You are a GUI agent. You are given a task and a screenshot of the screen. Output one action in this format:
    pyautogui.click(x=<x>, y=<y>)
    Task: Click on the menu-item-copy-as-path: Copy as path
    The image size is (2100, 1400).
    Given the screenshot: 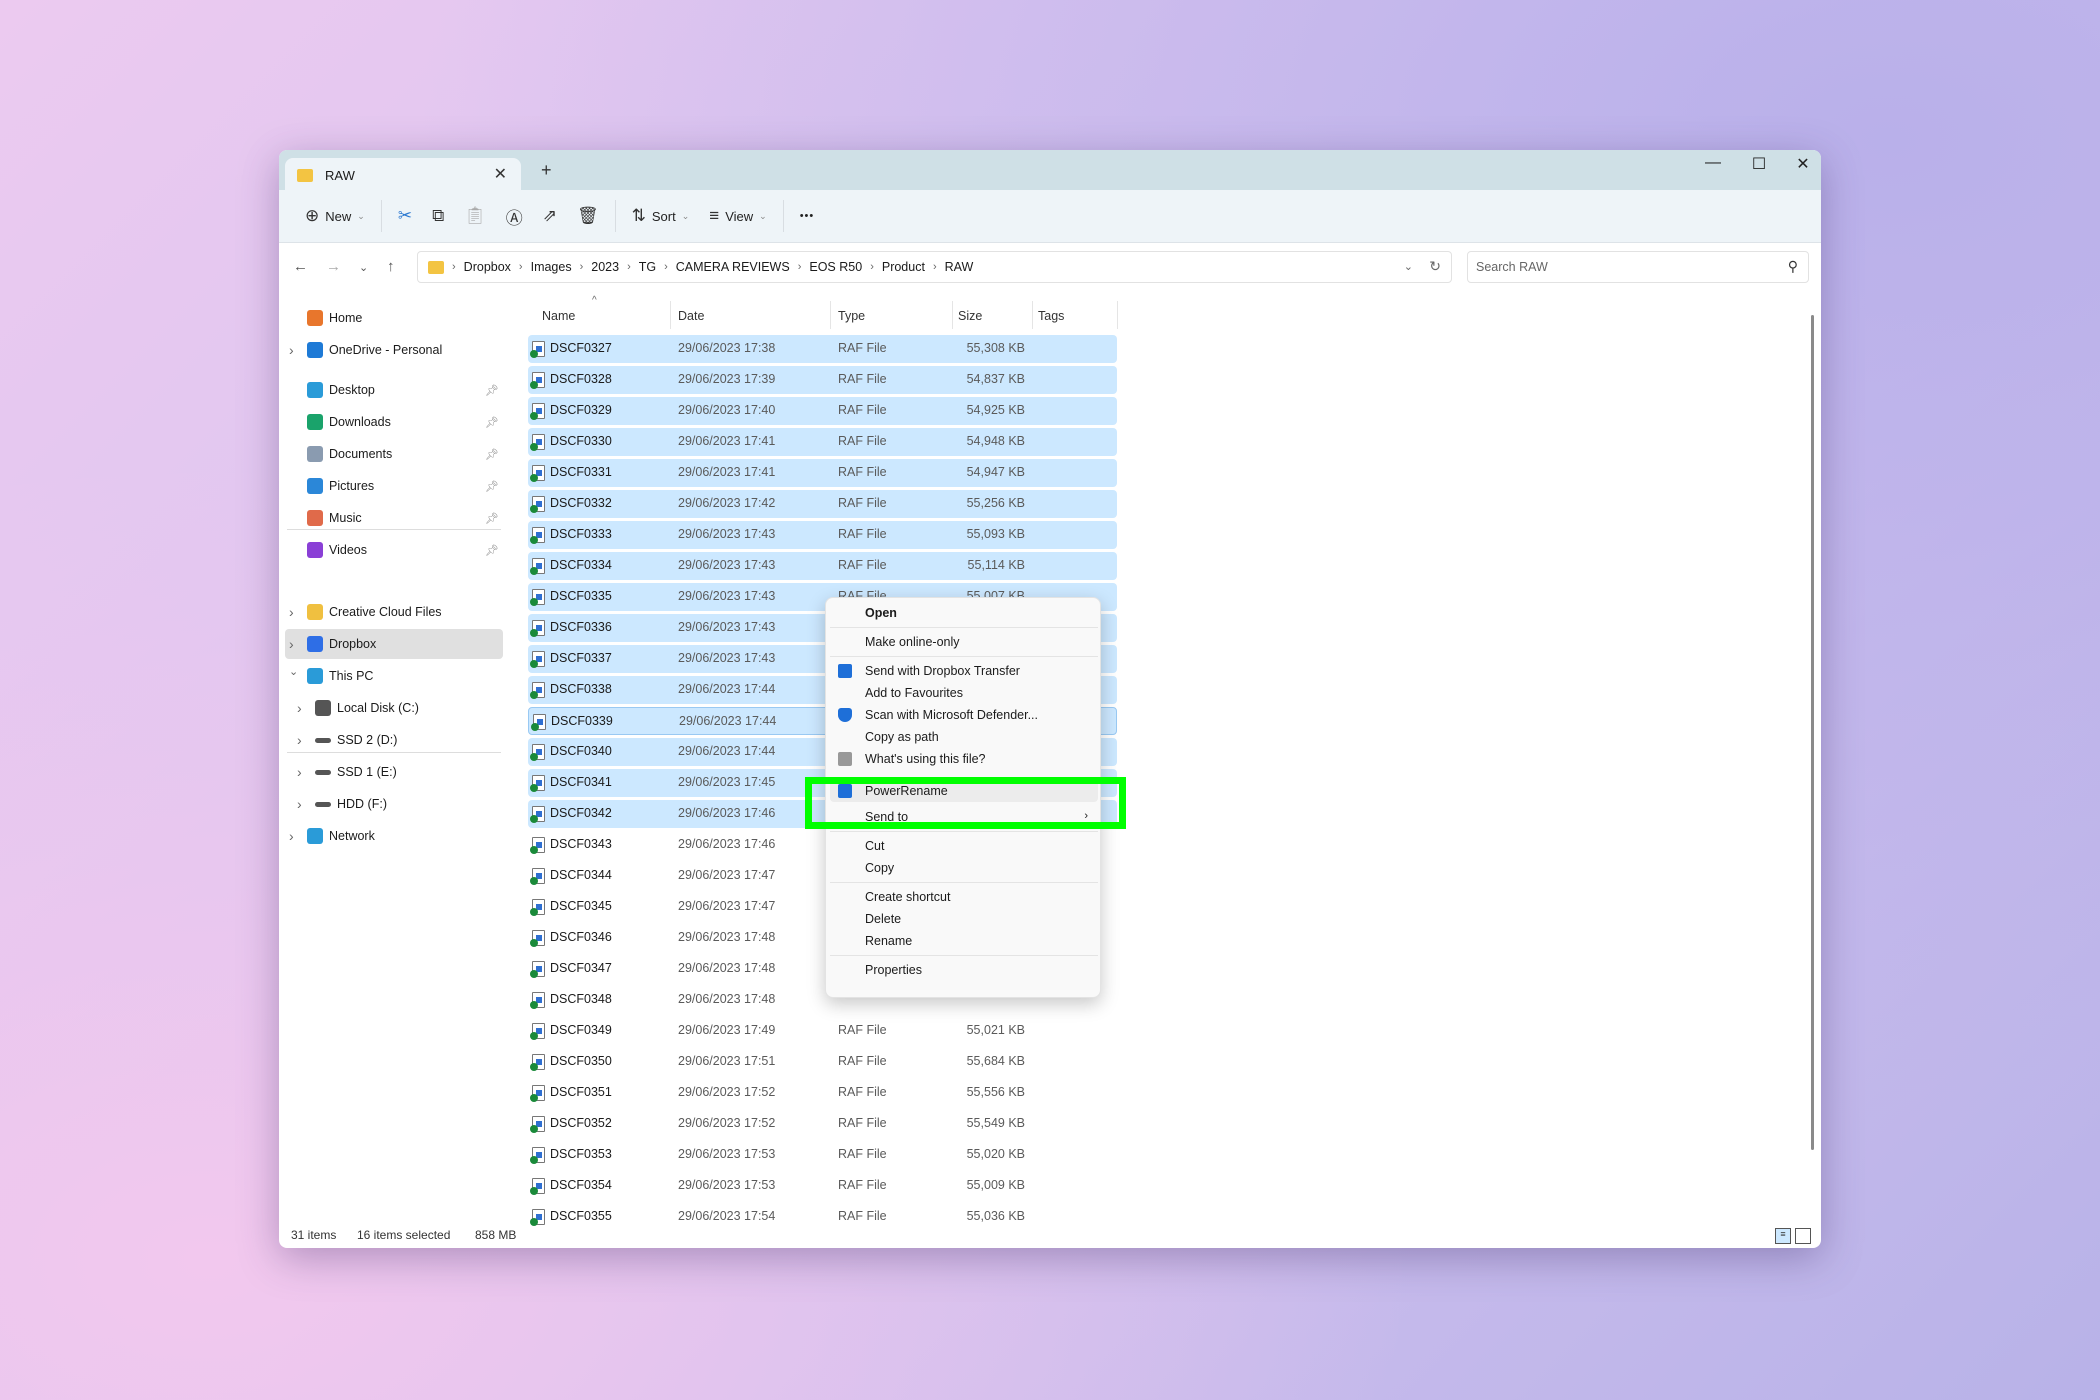 What is the action you would take?
    pyautogui.click(x=964, y=737)
    